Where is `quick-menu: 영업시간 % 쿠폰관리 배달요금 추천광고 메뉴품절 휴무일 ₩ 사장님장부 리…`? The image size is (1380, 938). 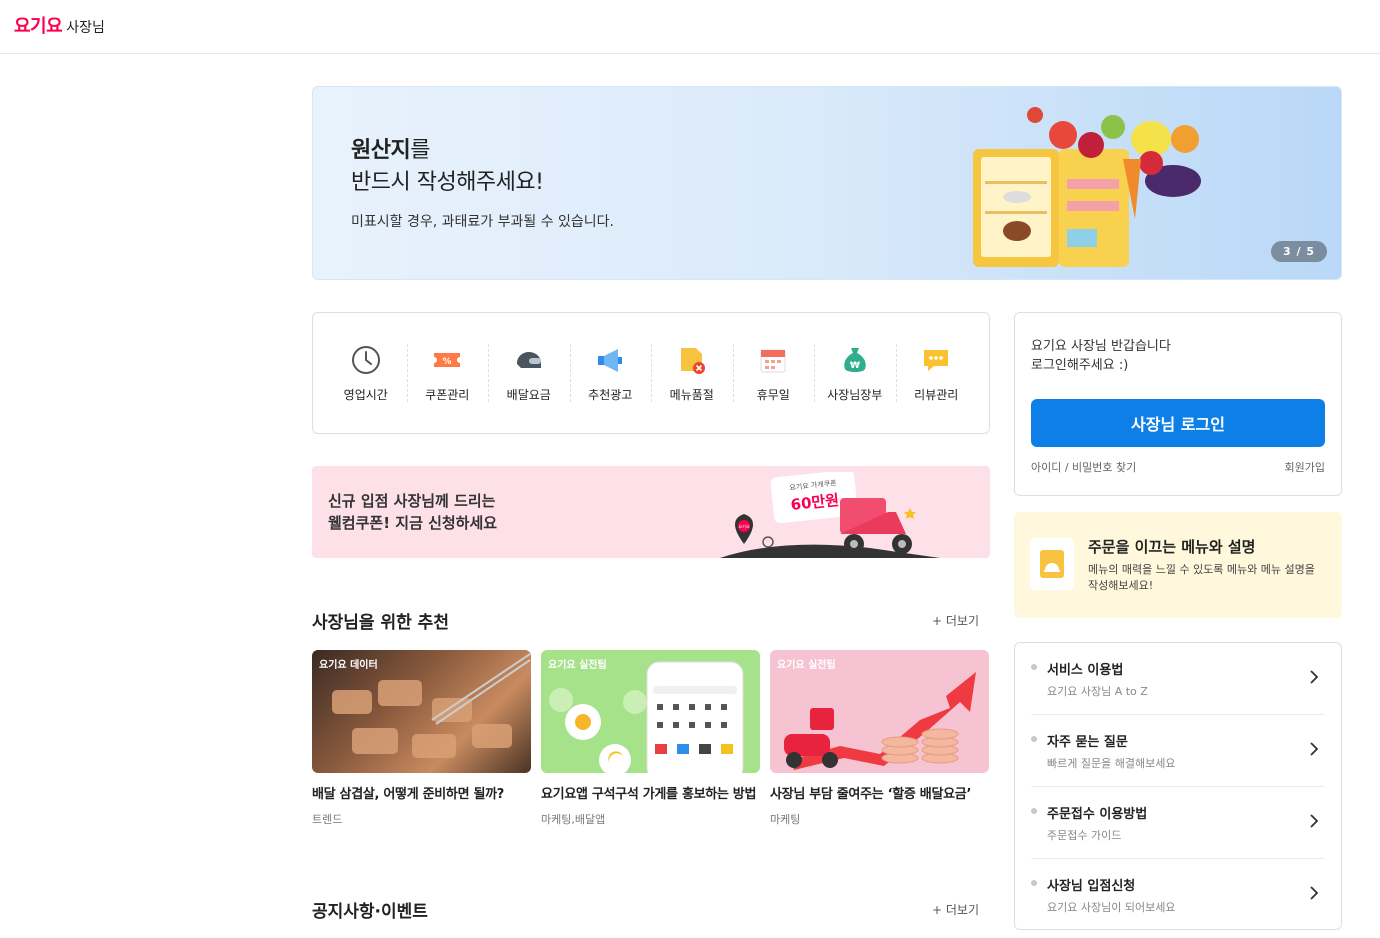 quick-menu: 영업시간 % 쿠폰관리 배달요금 추천광고 메뉴품절 휴무일 ₩ 사장님장부 리… is located at coordinates (651, 373).